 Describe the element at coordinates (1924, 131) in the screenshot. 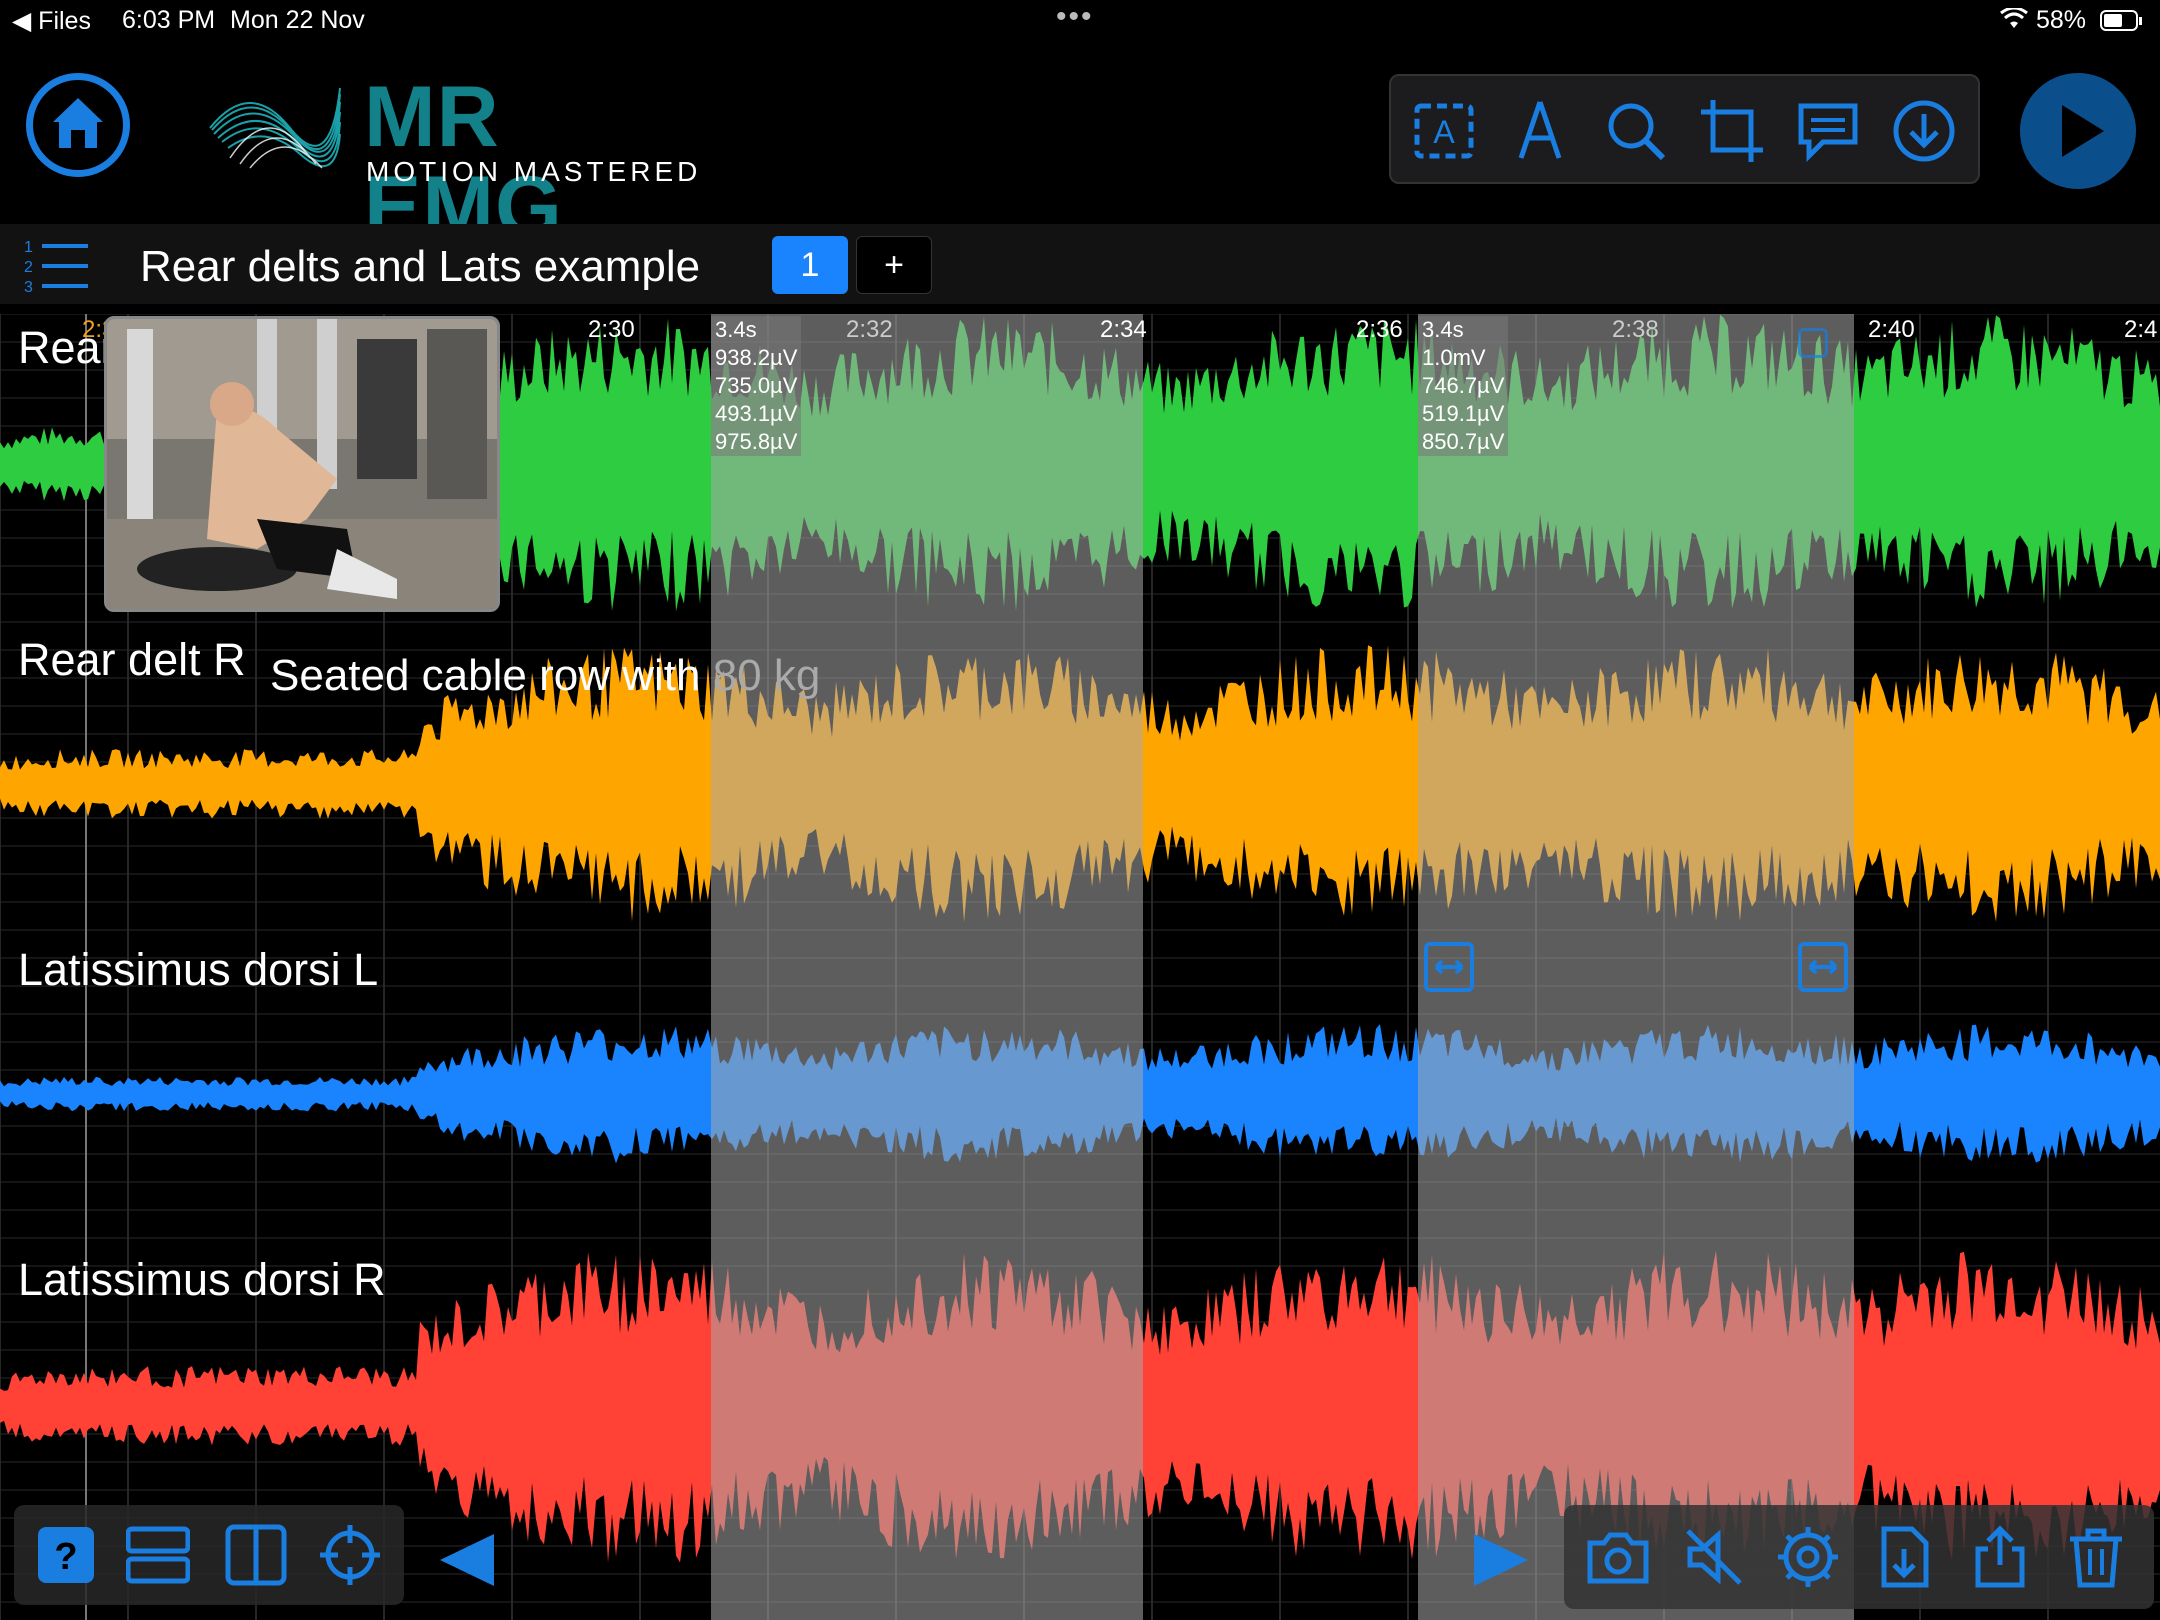

I see `download-circle-icon` at that location.